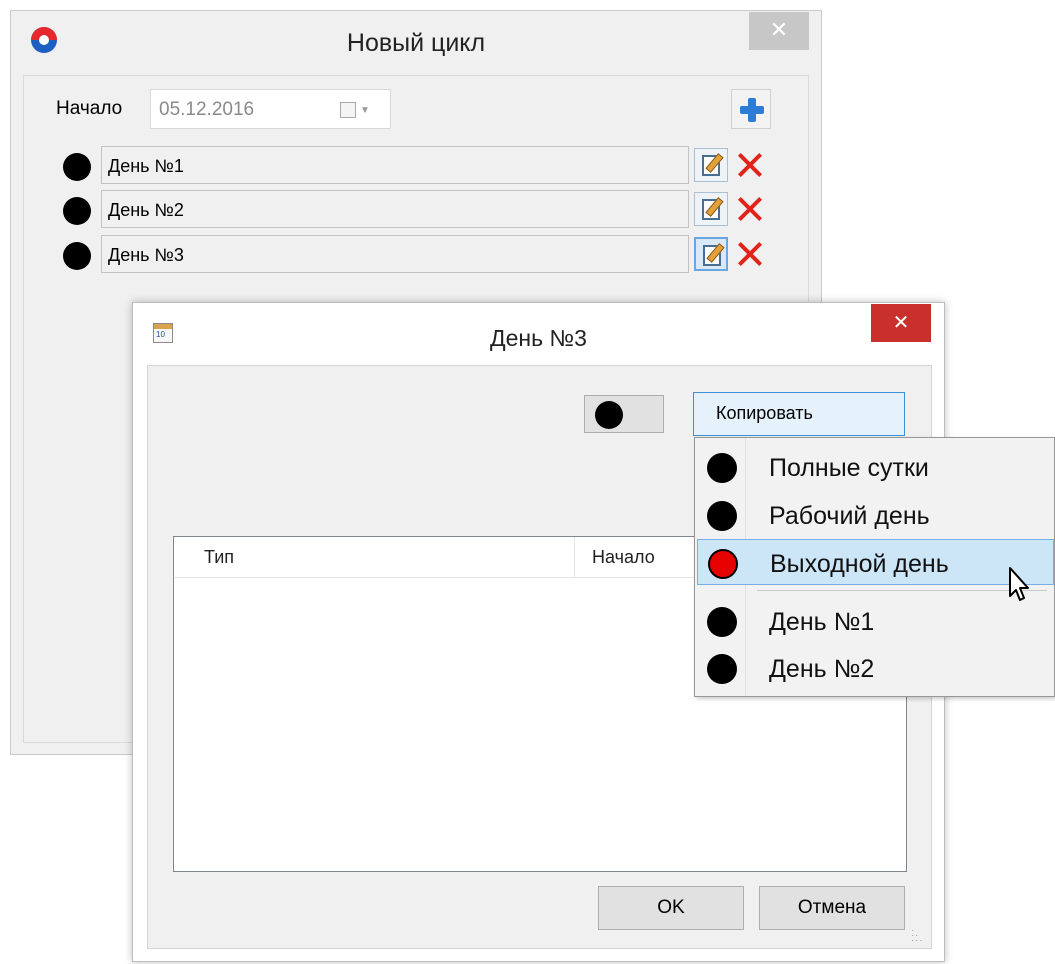 This screenshot has height=964, width=1055. Describe the element at coordinates (207, 109) in the screenshot. I see `start-date-value: 05.12.2016` at that location.